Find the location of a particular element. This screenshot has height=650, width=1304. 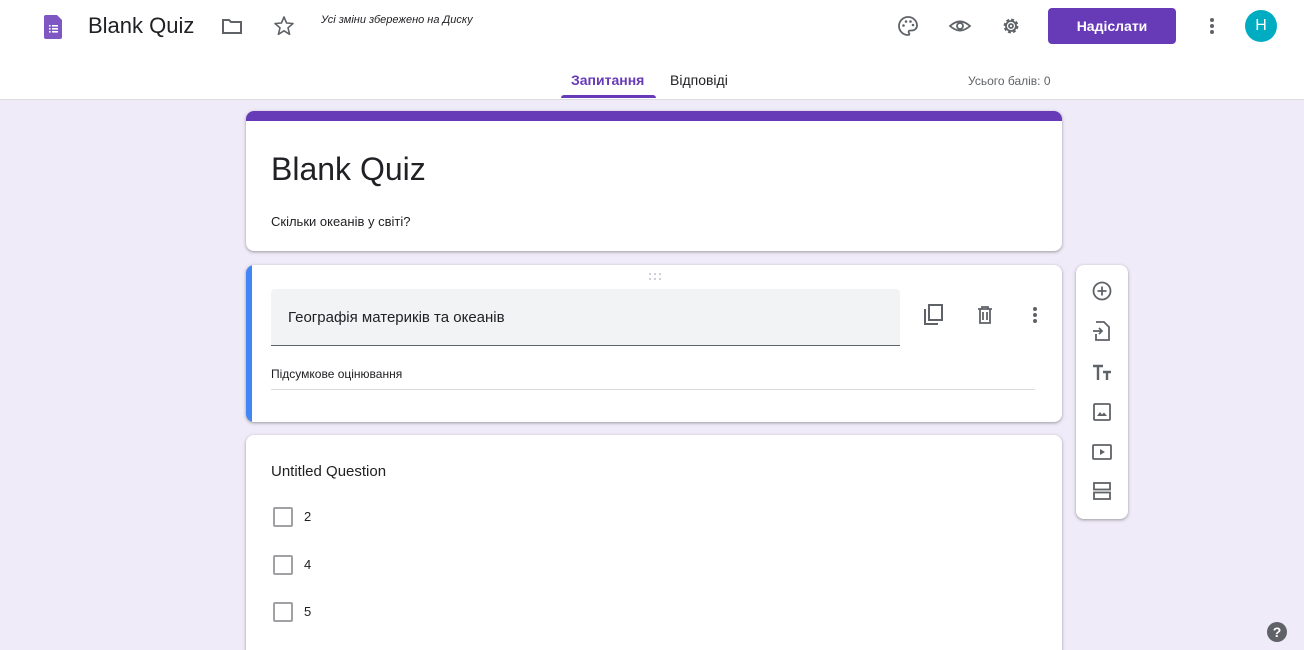

option-label: 4 is located at coordinates (308, 564).